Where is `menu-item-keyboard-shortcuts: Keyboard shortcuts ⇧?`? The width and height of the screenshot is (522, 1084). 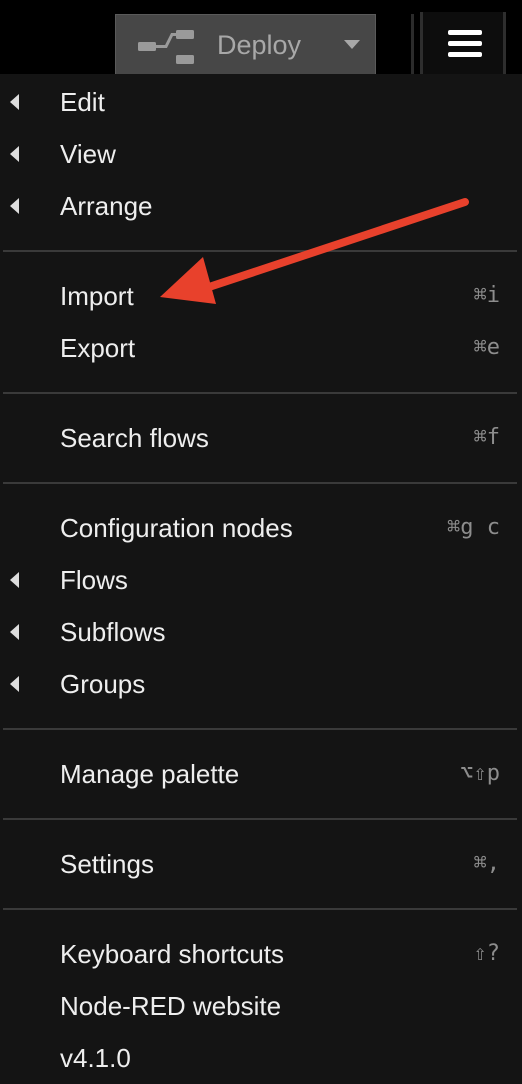 menu-item-keyboard-shortcuts: Keyboard shortcuts ⇧? is located at coordinates (261, 954).